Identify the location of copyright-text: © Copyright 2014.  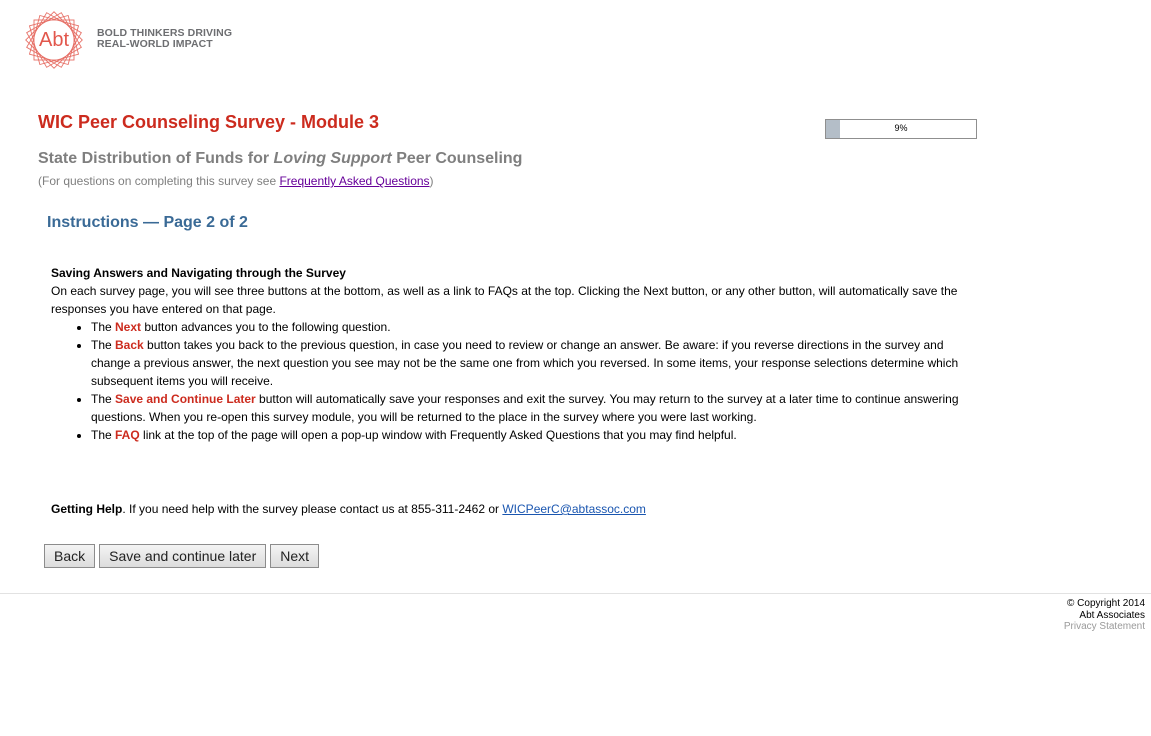
(1106, 603).